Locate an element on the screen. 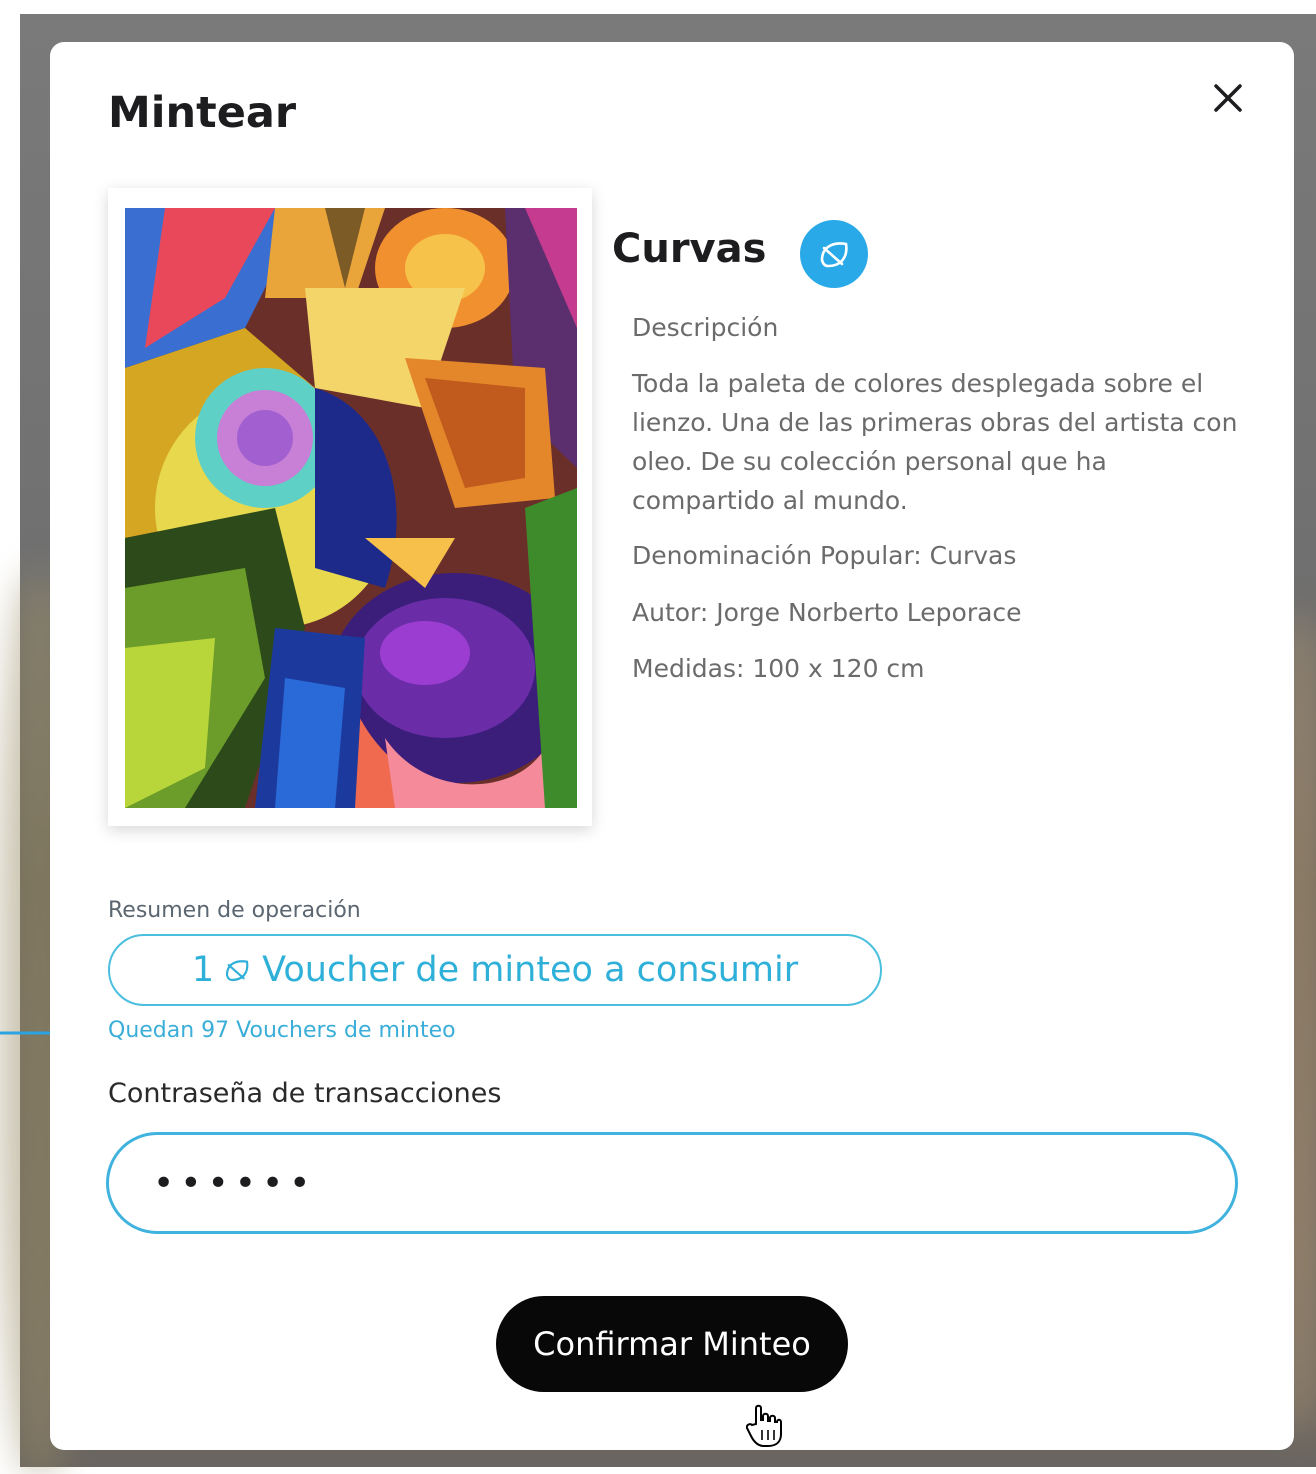  password-label: Contraseña de transacciones is located at coordinates (305, 1093).